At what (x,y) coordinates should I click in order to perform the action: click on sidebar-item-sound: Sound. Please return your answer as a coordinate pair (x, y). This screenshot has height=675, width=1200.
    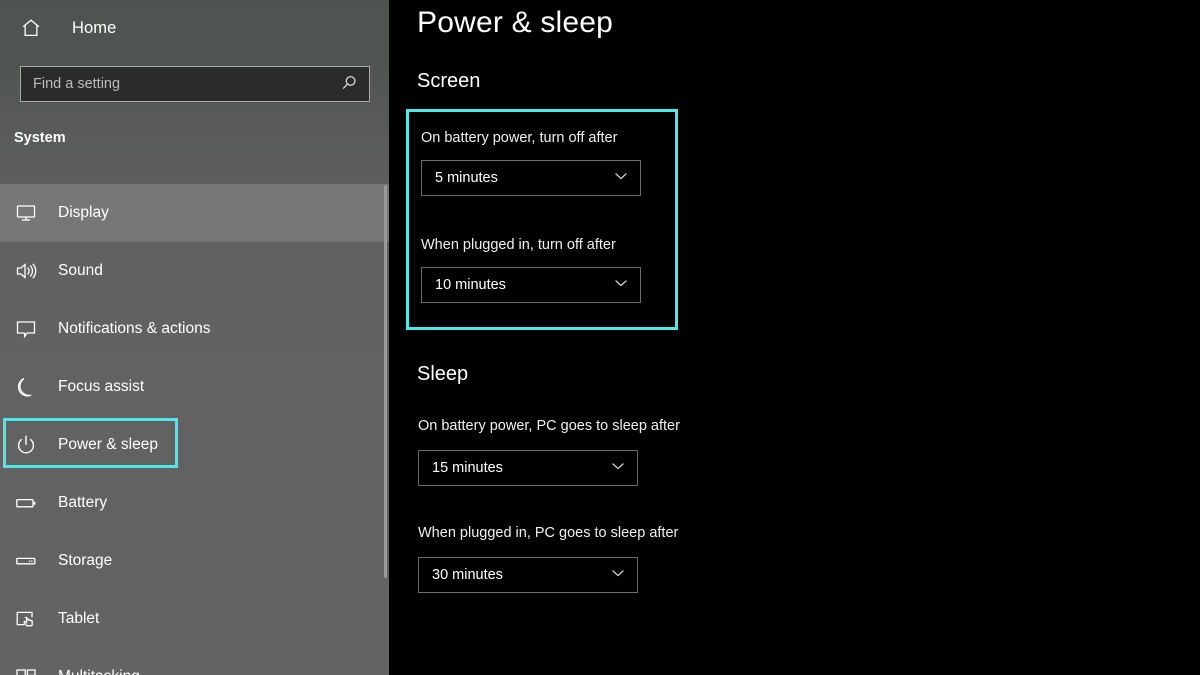
    Looking at the image, I should click on (194, 271).